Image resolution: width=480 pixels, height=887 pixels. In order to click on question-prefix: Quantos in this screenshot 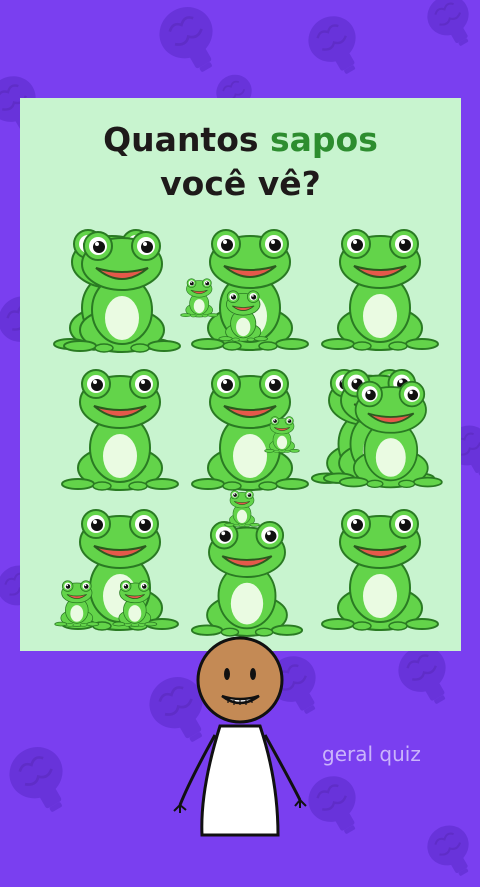, I will do `click(187, 139)`.